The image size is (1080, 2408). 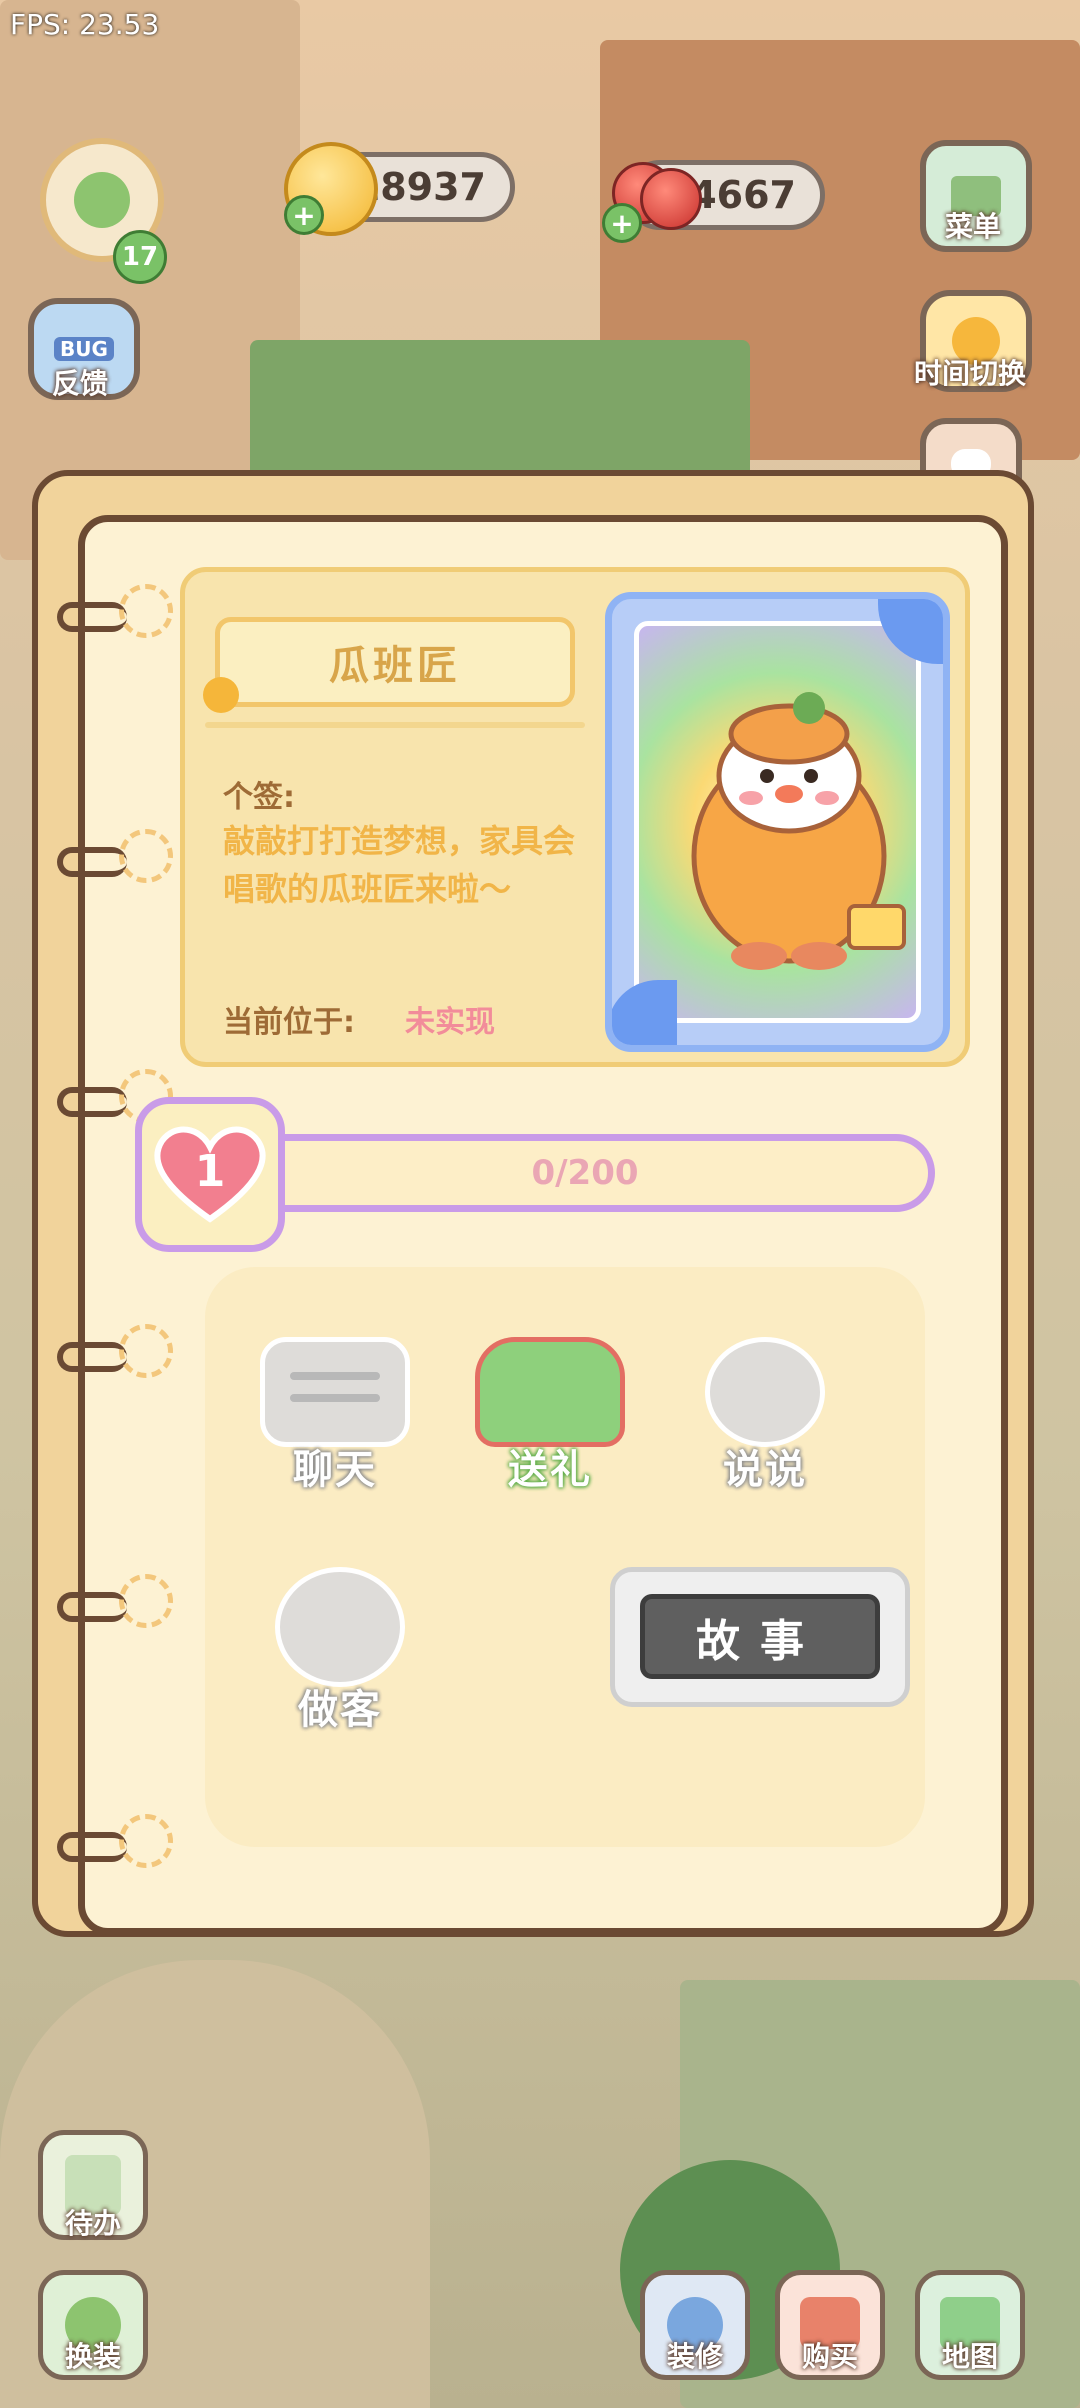 I want to click on map-label: 地图, so click(x=969, y=2356).